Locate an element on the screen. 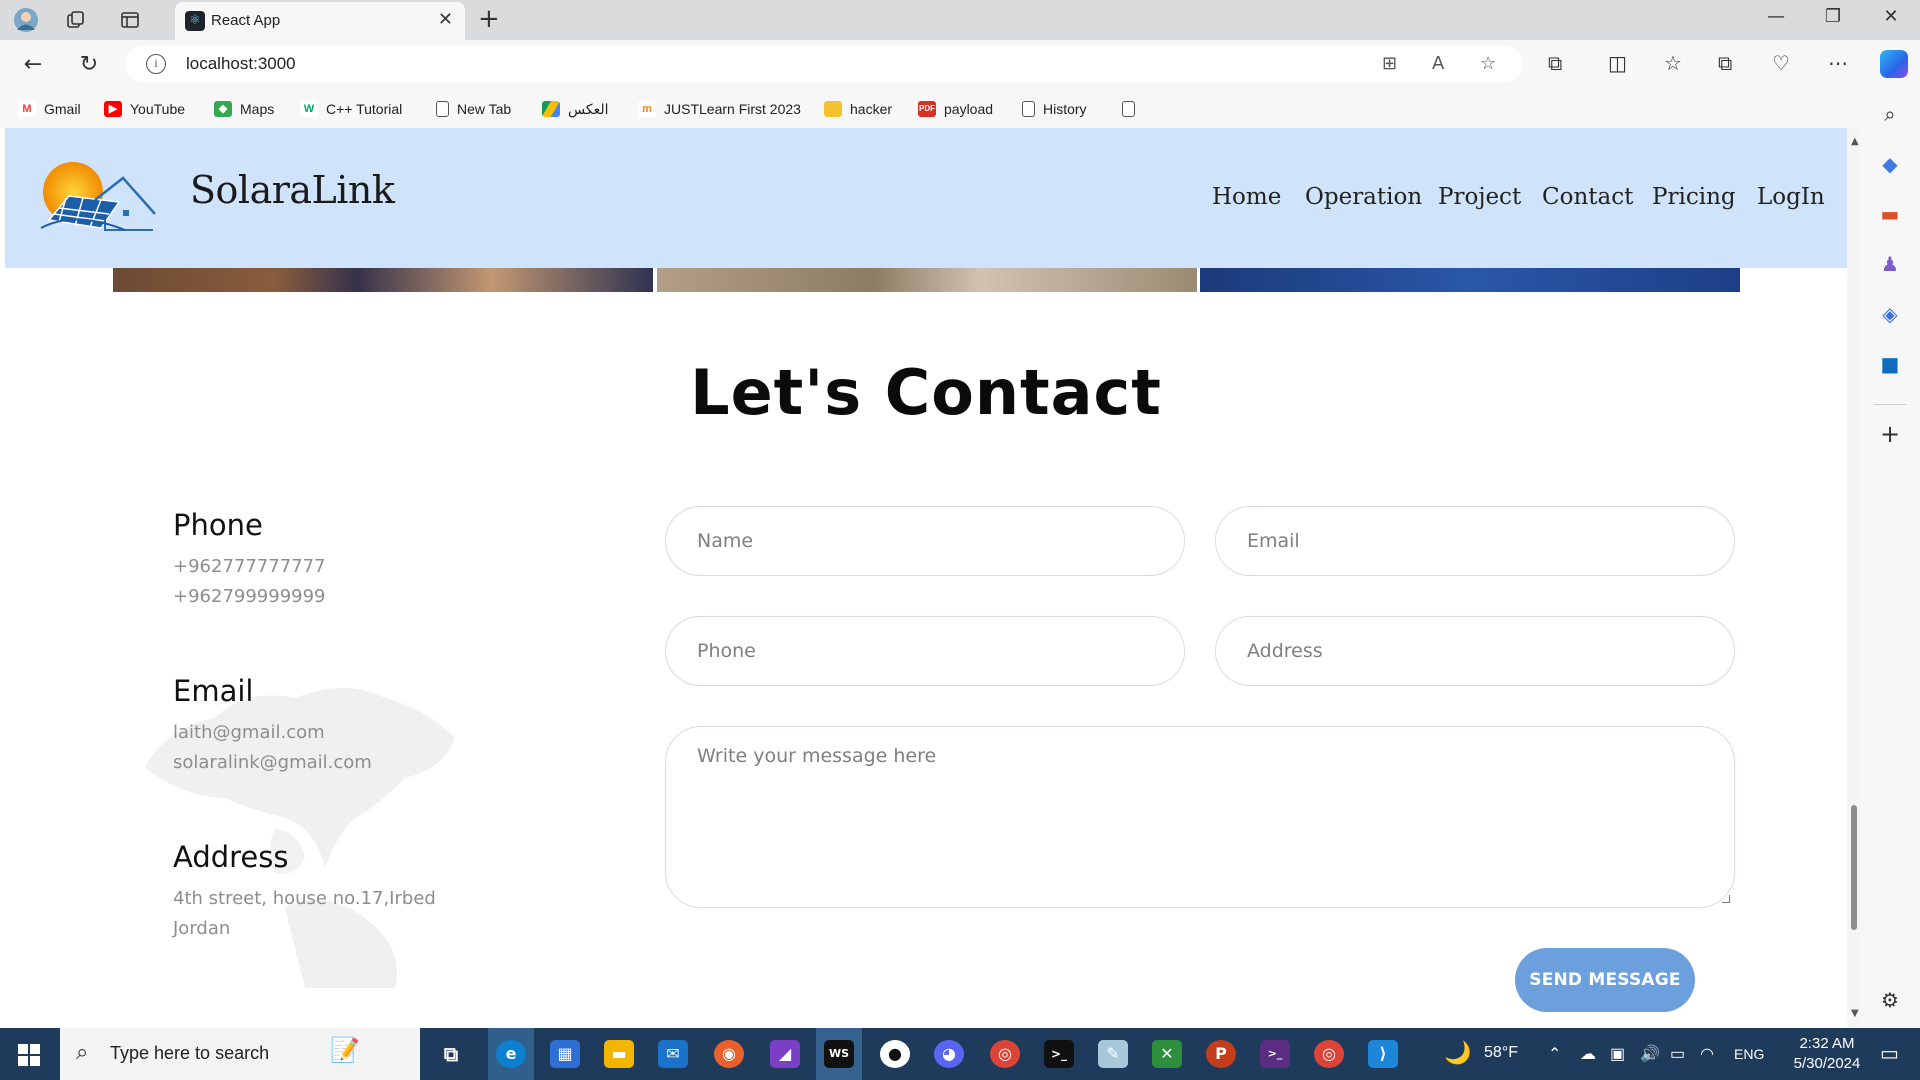 The height and width of the screenshot is (1080, 1920). webstorm-icon: WS is located at coordinates (839, 1054).